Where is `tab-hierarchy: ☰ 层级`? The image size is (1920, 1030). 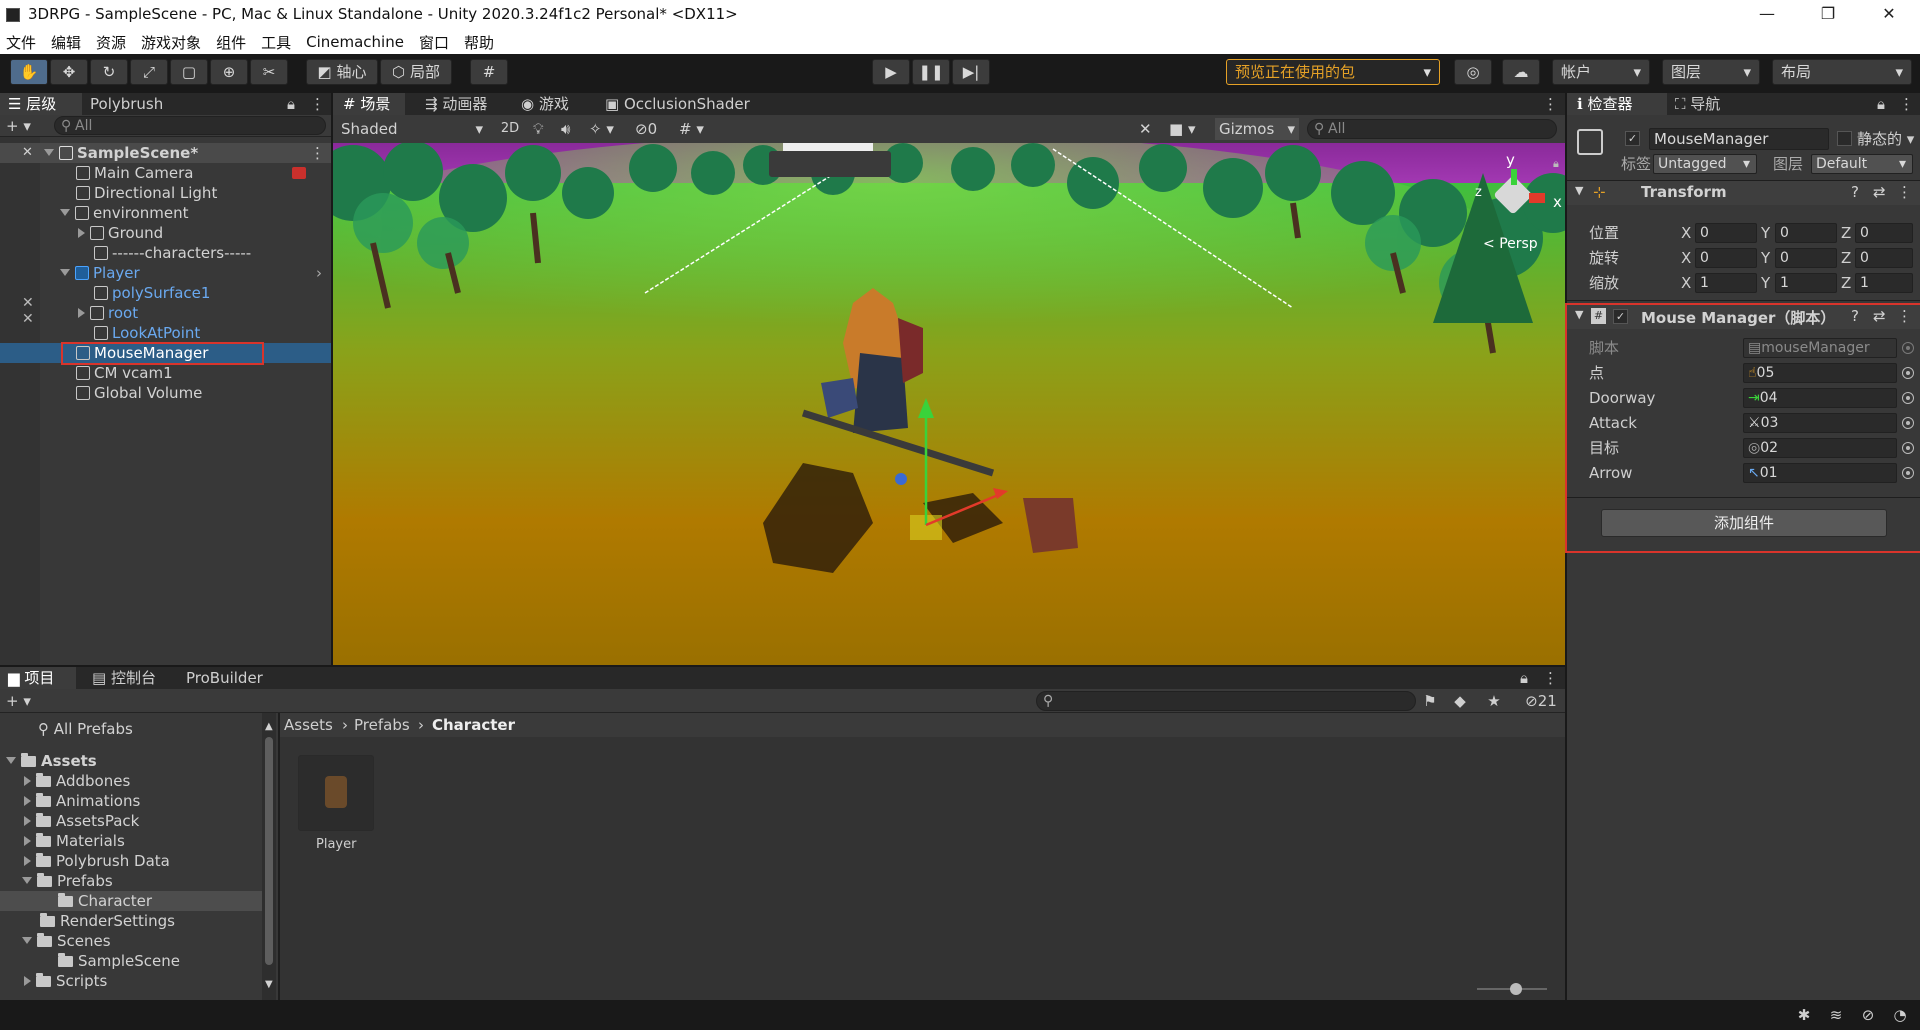
tab-hierarchy: ☰ 层级 is located at coordinates (41, 104).